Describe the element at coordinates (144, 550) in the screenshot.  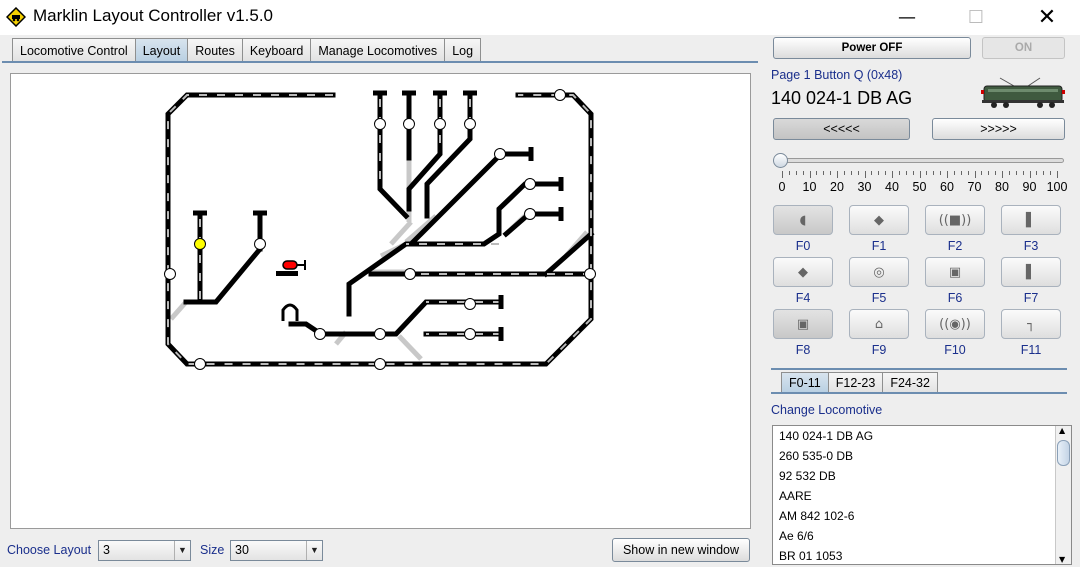
I see `layout-select: 3 ▼` at that location.